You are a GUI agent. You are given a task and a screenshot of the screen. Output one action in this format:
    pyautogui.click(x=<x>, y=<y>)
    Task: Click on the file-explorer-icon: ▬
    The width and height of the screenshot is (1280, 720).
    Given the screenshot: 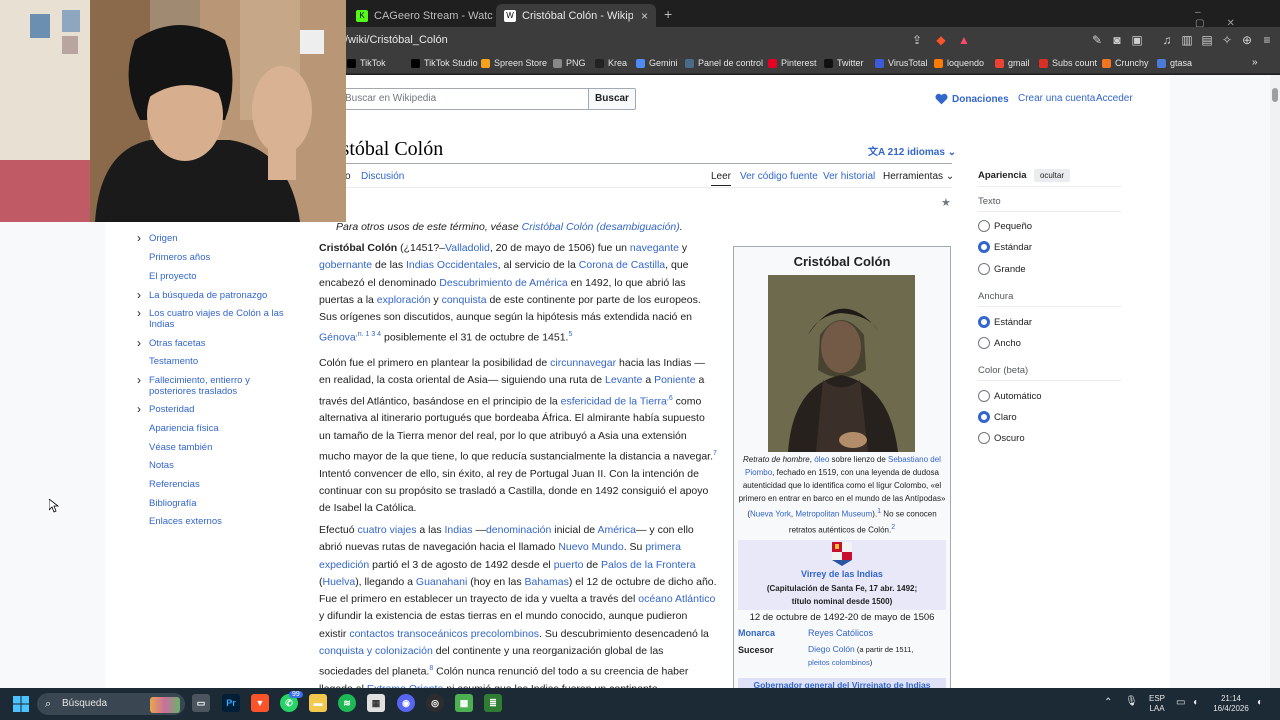 What is the action you would take?
    pyautogui.click(x=318, y=703)
    